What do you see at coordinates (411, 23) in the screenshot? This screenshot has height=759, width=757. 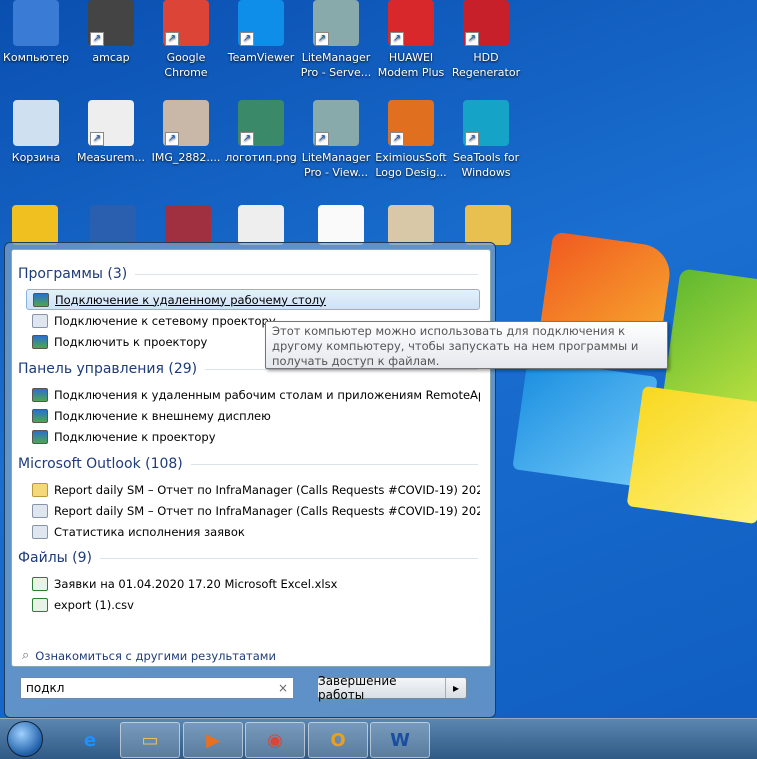 I see `huawei-icon: ↗` at bounding box center [411, 23].